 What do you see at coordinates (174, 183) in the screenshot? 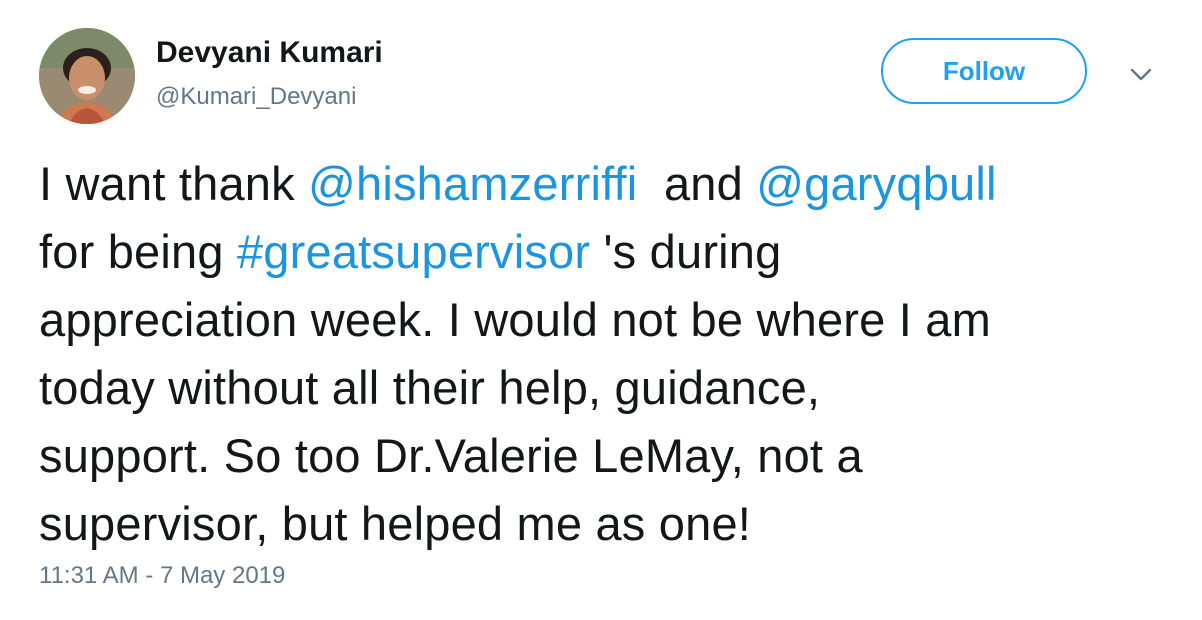
I see `tweet-text-segment: I want thank` at bounding box center [174, 183].